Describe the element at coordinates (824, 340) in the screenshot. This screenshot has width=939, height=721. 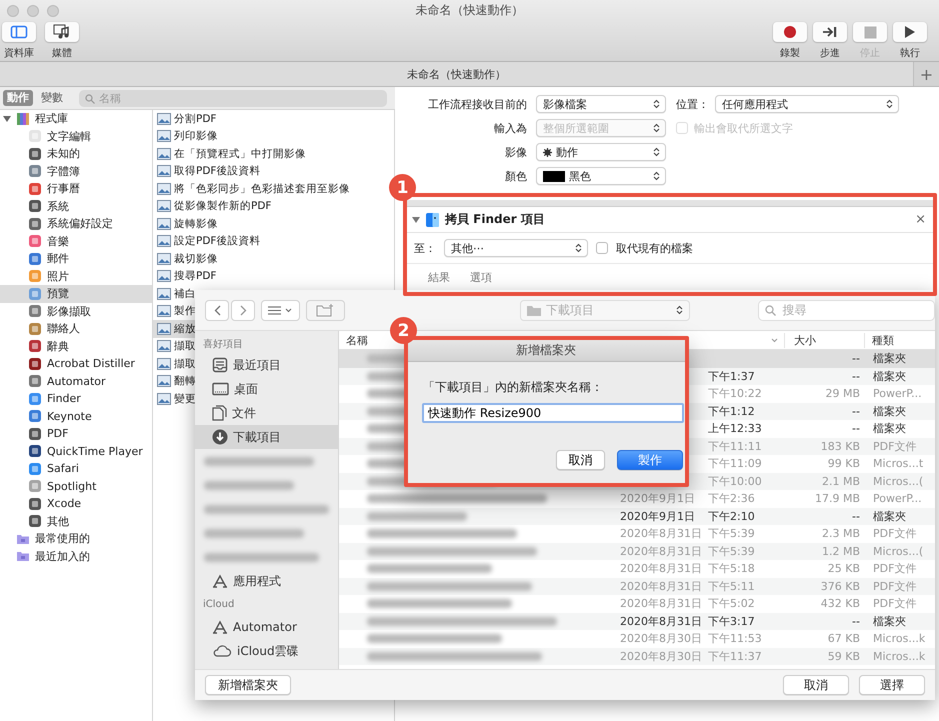
I see `column-header: 大小` at that location.